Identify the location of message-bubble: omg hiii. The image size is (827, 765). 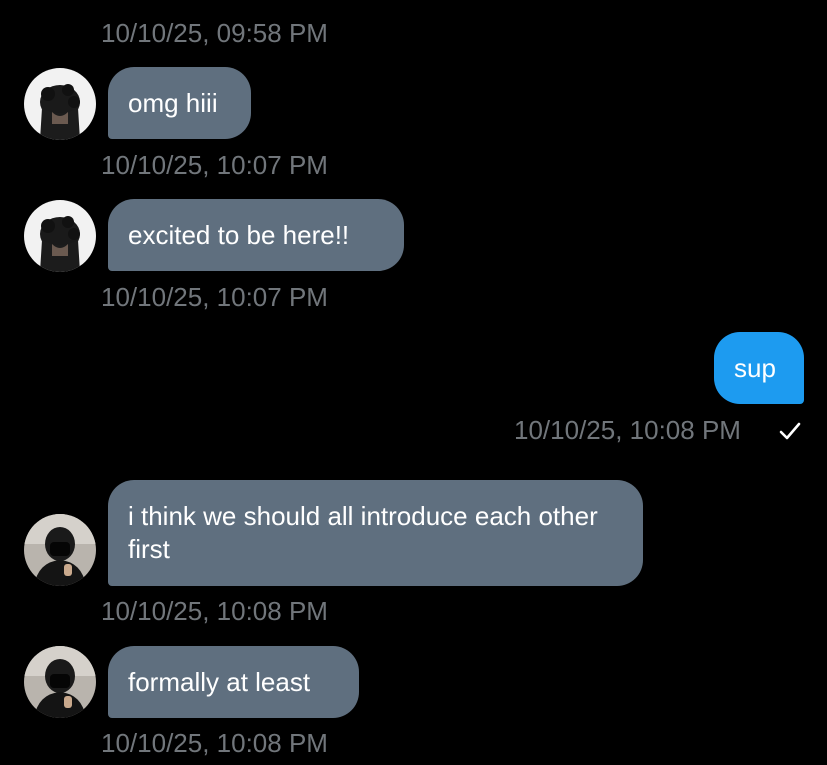
(179, 103).